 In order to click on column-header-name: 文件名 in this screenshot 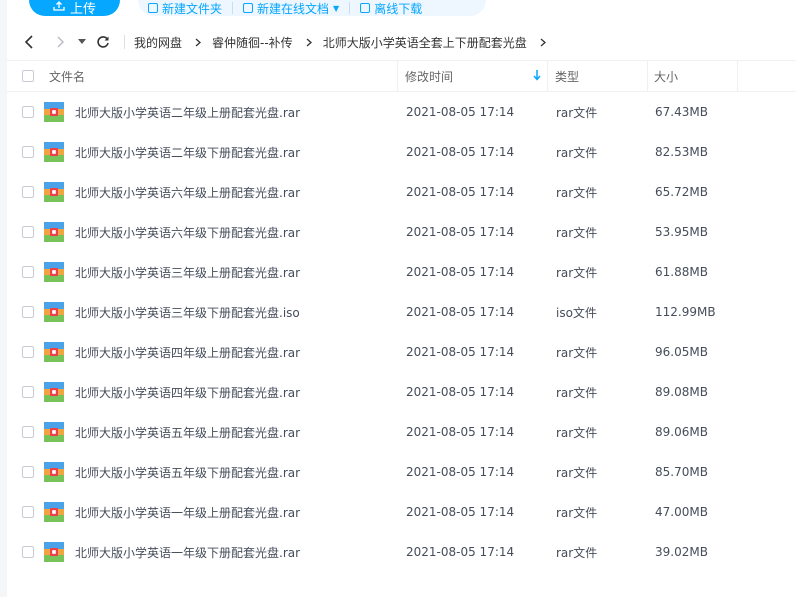, I will do `click(67, 76)`.